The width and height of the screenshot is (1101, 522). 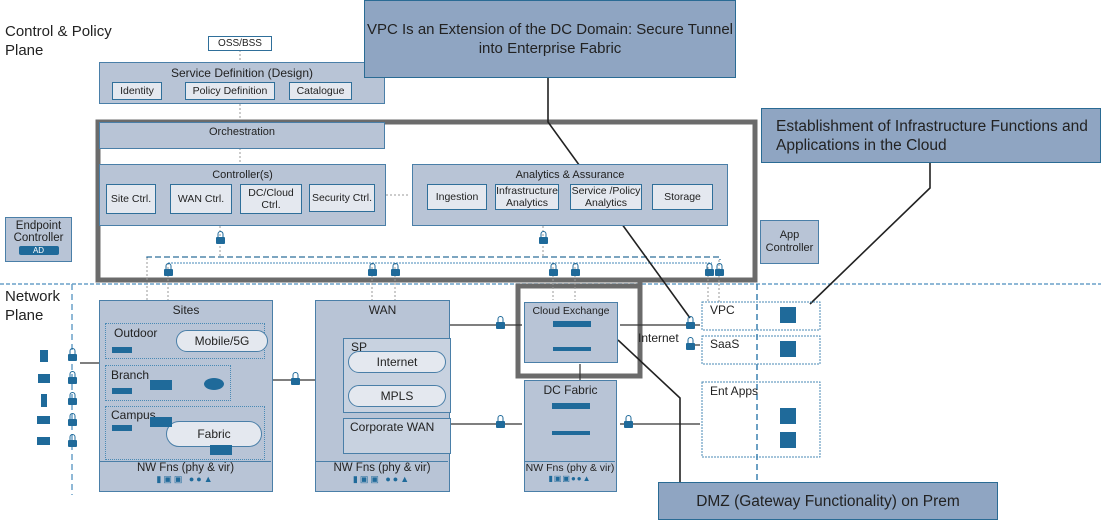 I want to click on orchestration-box: Orchestration, so click(x=242, y=135).